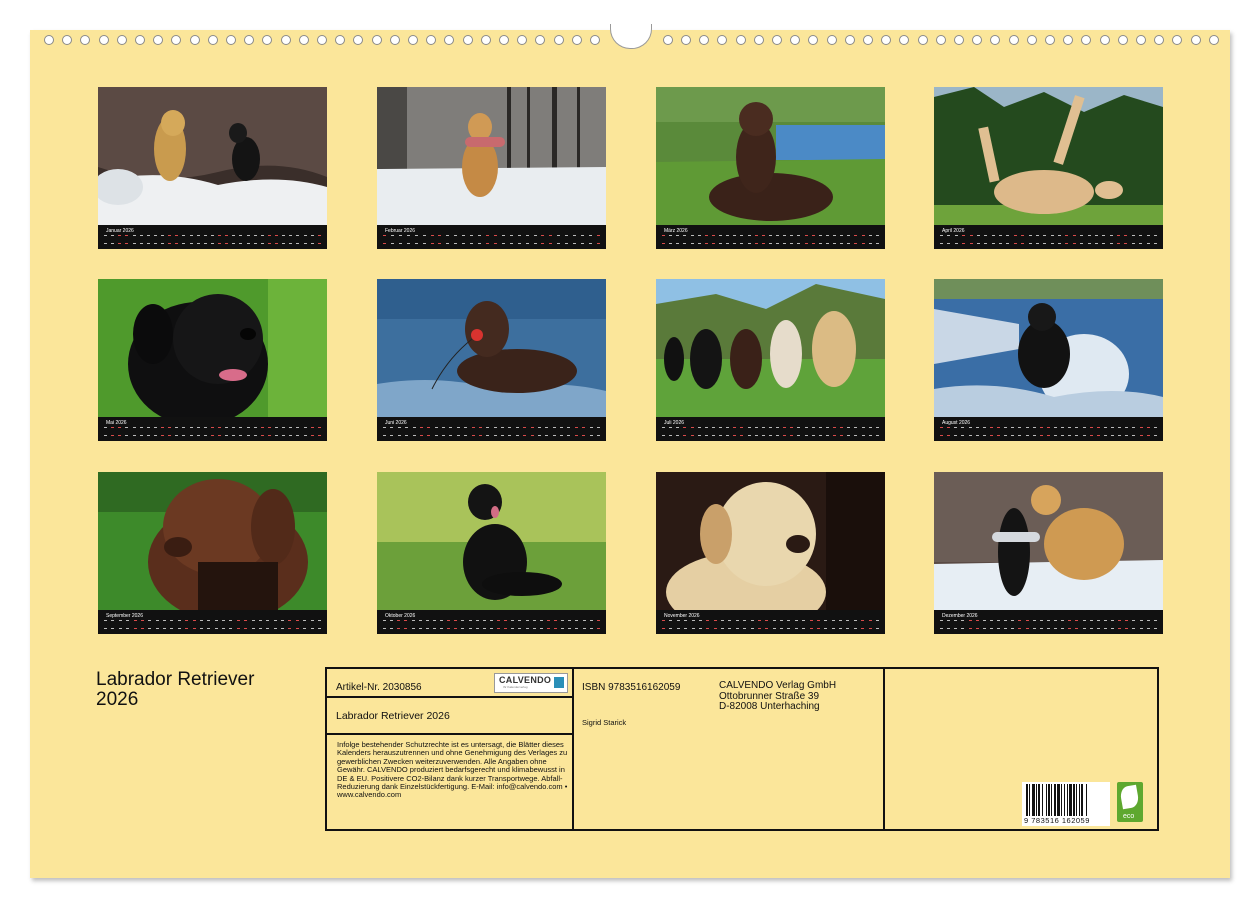  I want to click on month-march: März 2026, so click(770, 168).